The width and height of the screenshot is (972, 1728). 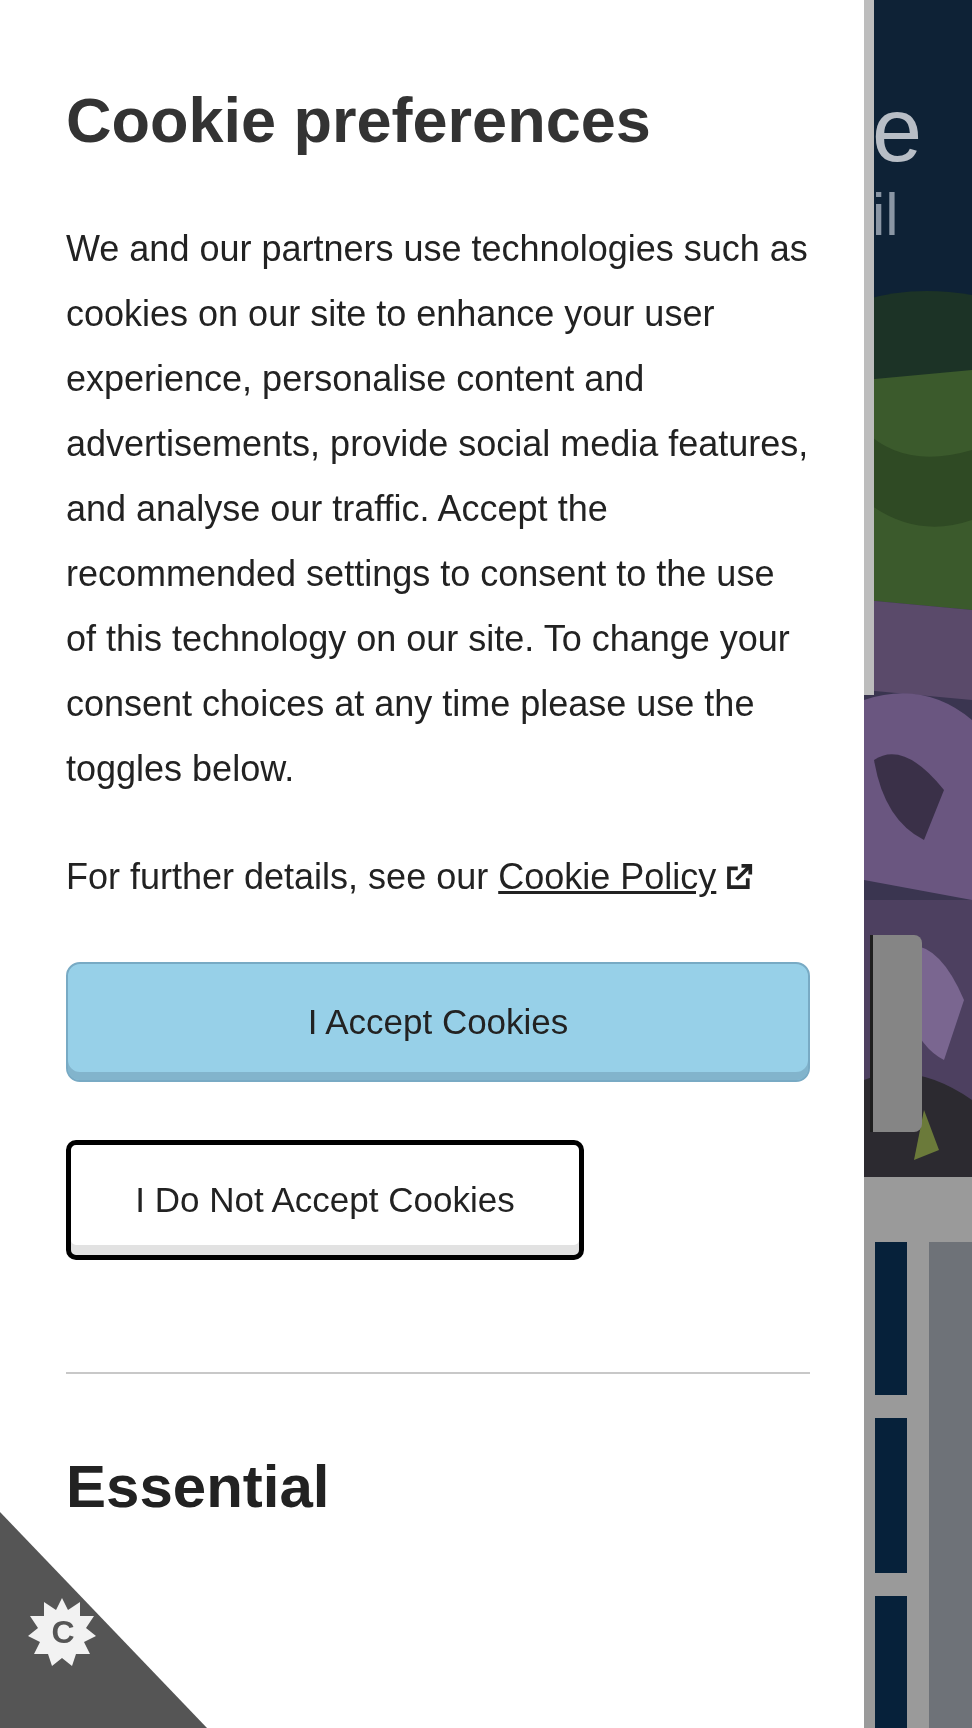 I want to click on cookie-policy-link: Cookie Policy, so click(x=626, y=876).